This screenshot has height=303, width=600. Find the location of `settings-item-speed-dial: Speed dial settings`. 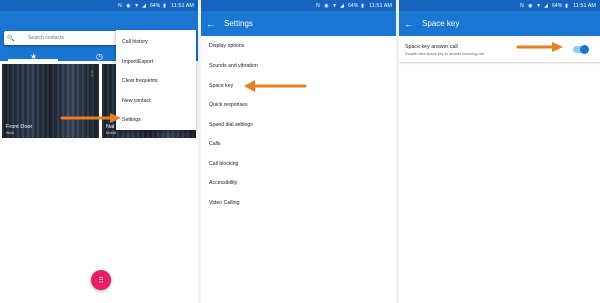

settings-item-speed-dial: Speed dial settings is located at coordinates (231, 125).